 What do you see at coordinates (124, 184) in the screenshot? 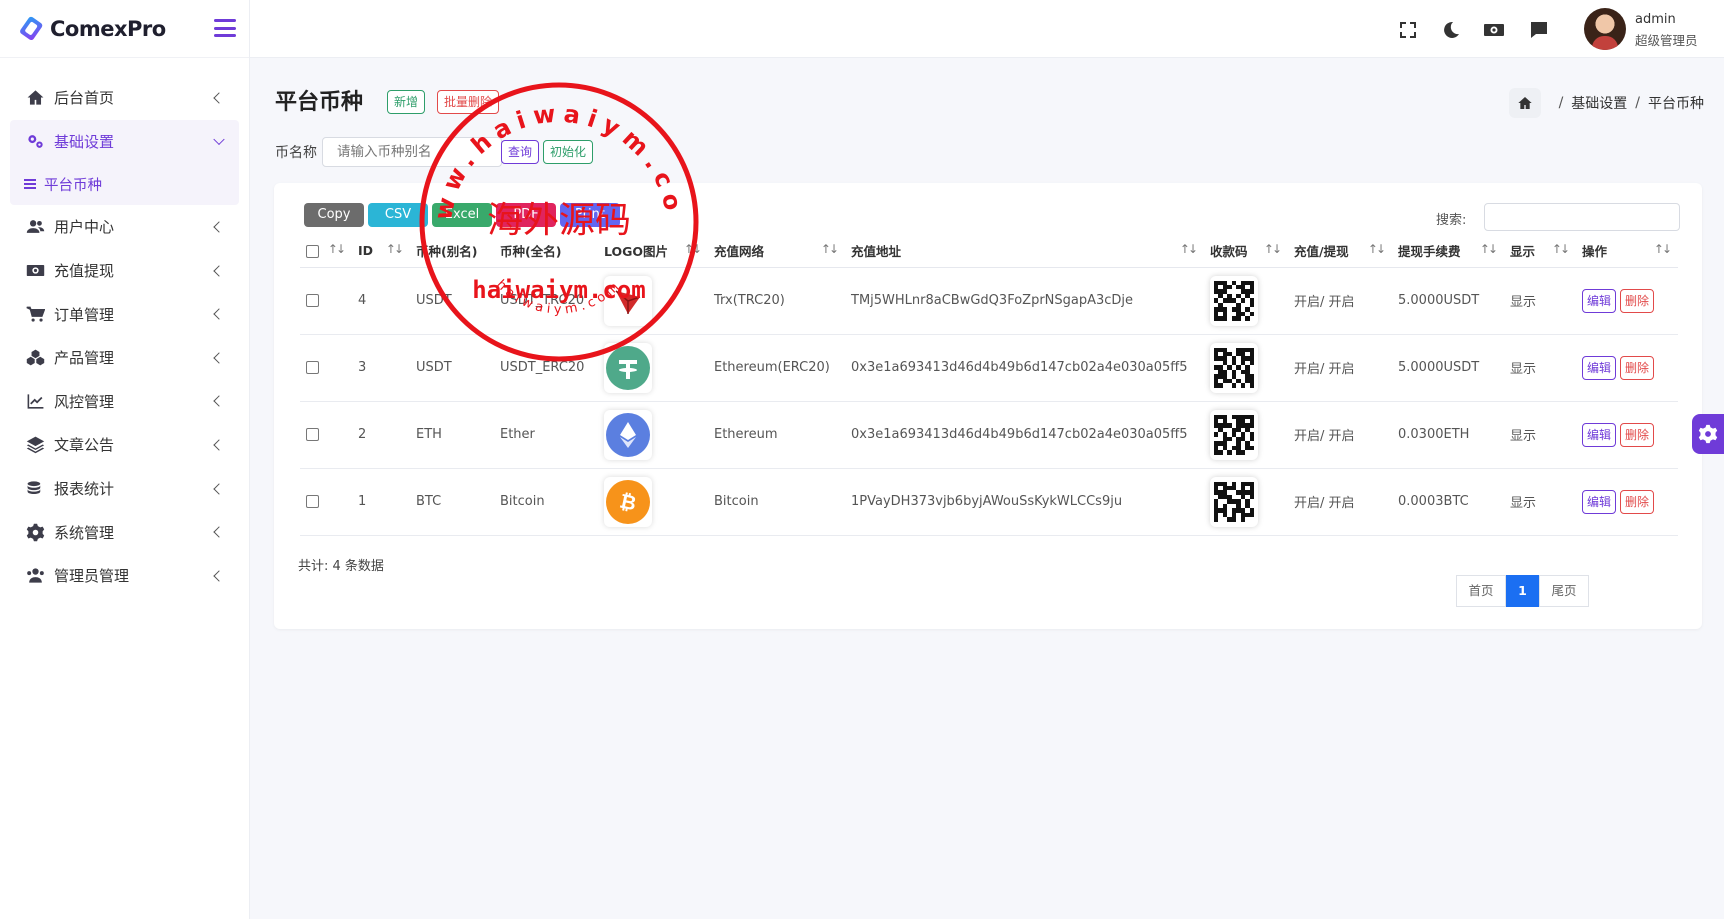
I see `sidebar-subitem-platform-currency: 平台币种` at bounding box center [124, 184].